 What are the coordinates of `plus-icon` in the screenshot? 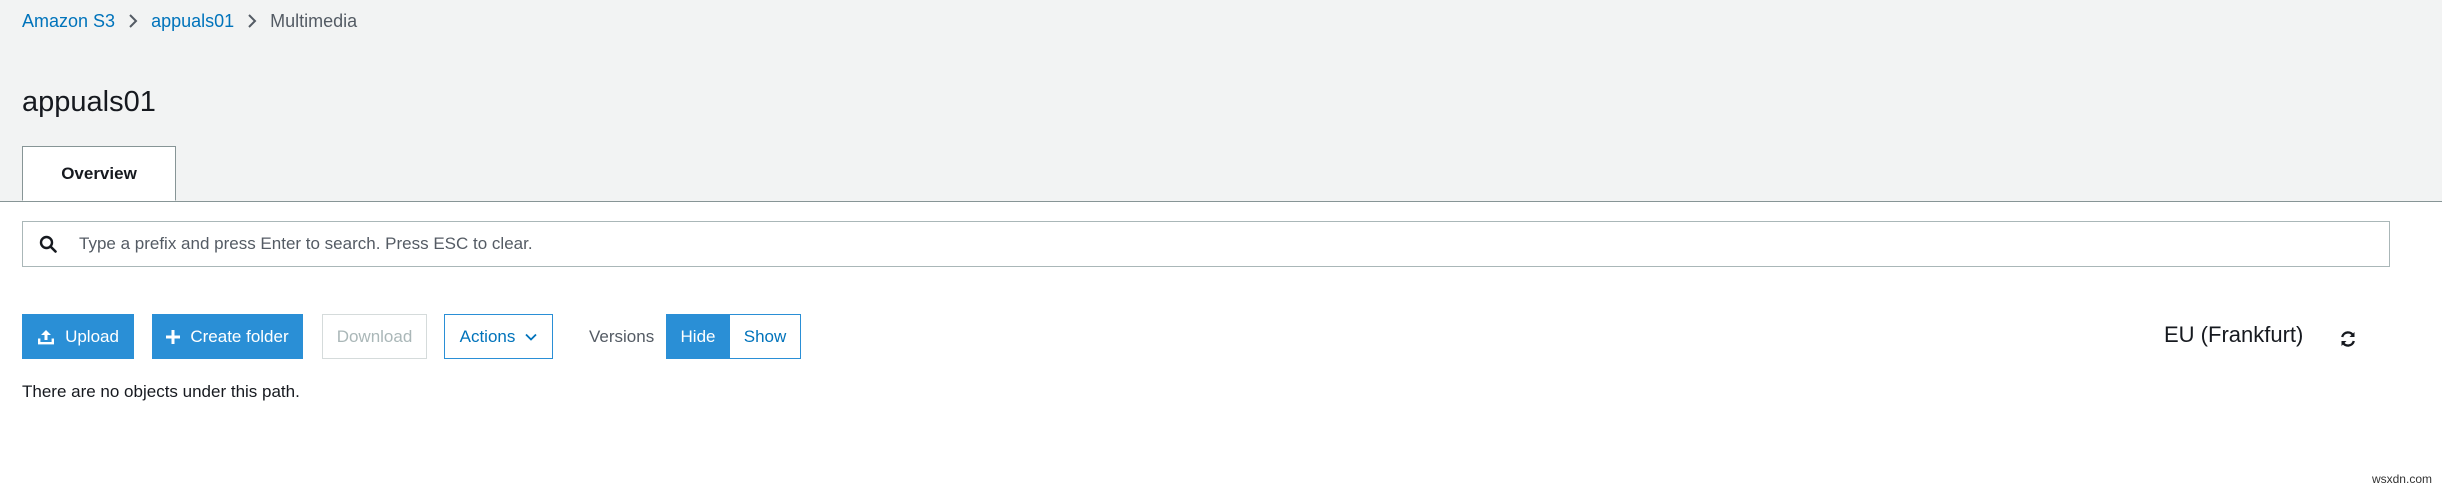 It's located at (173, 336).